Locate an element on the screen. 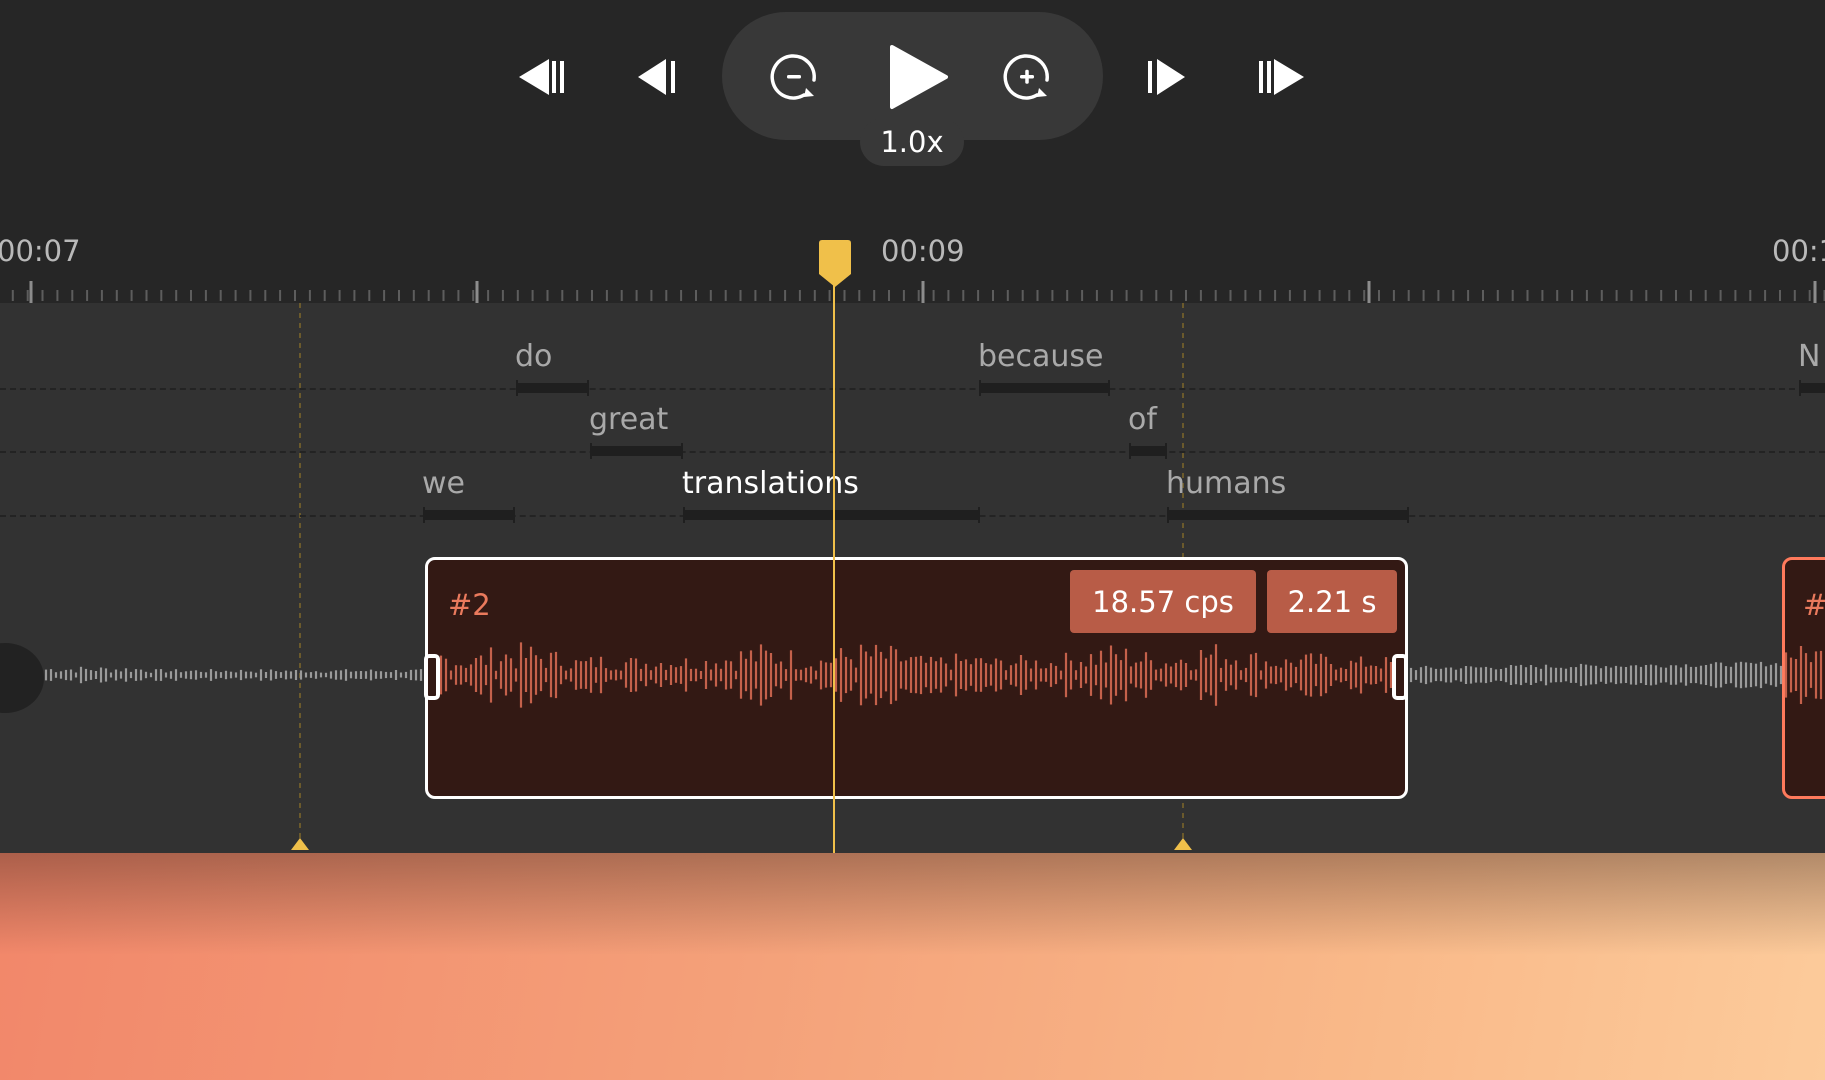 The image size is (1825, 1080). zoom-out-circle-icon is located at coordinates (793, 77).